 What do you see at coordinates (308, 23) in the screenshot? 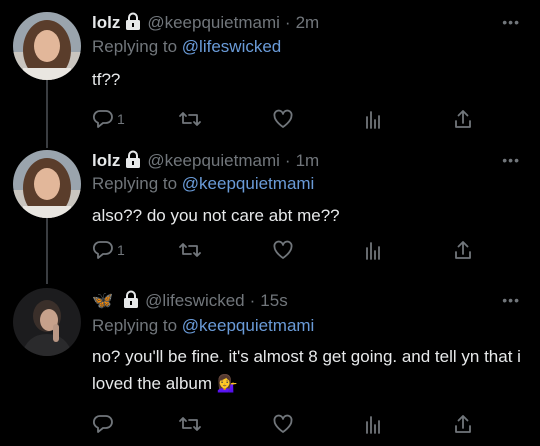
I see `timestamp: 2m` at bounding box center [308, 23].